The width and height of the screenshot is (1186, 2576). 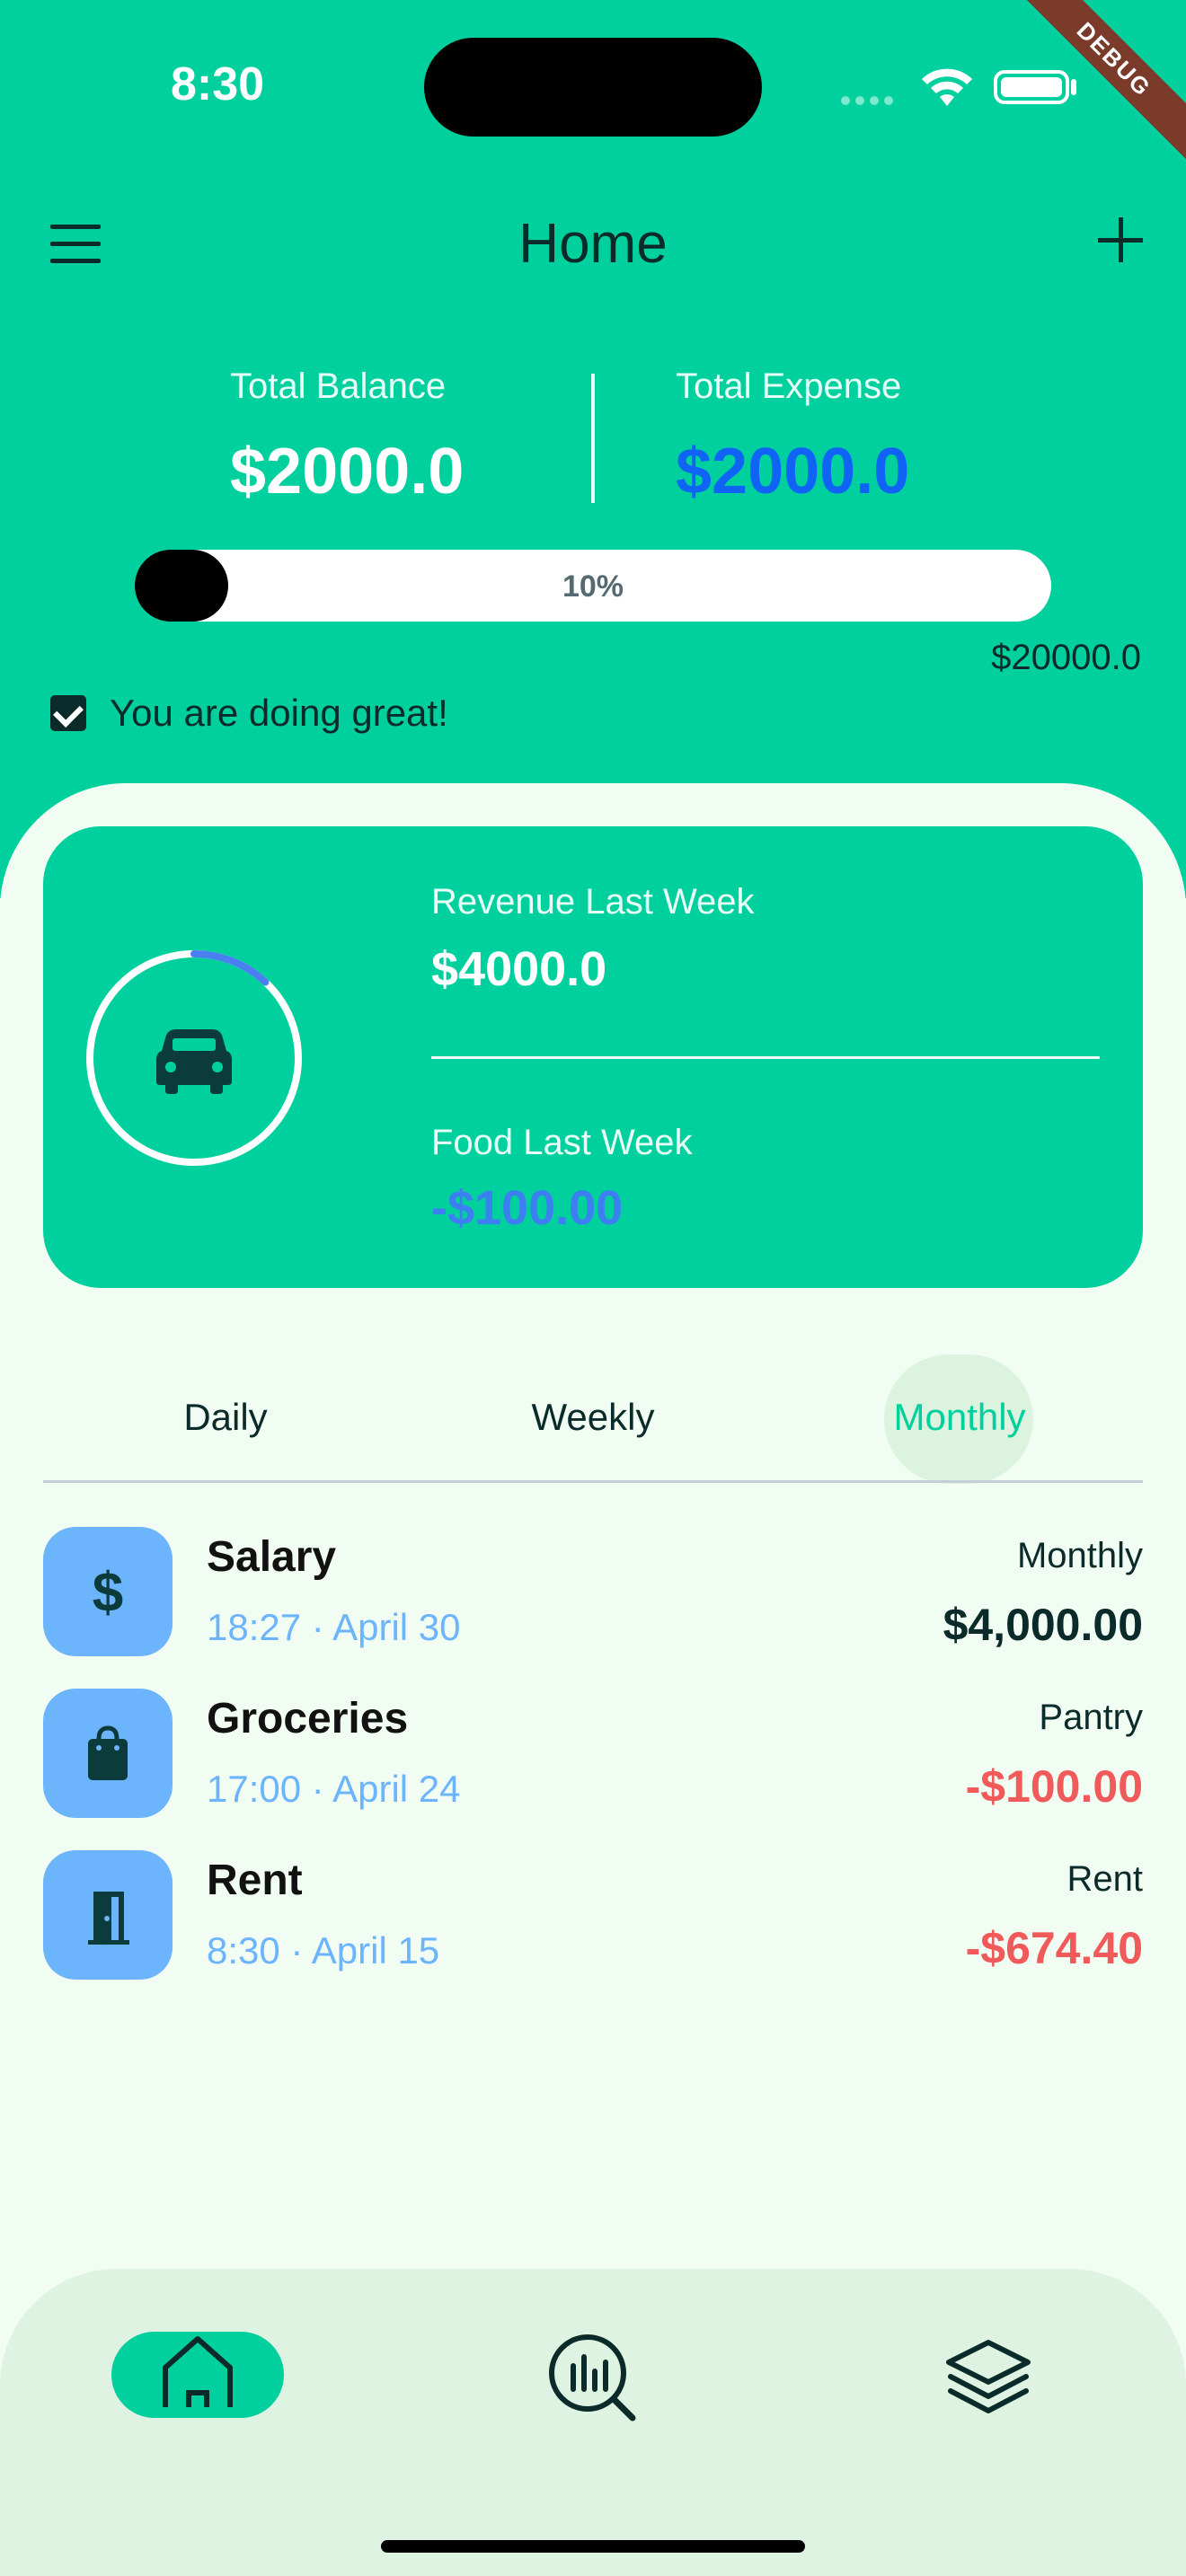 I want to click on dollar-icon: $, so click(x=108, y=1593).